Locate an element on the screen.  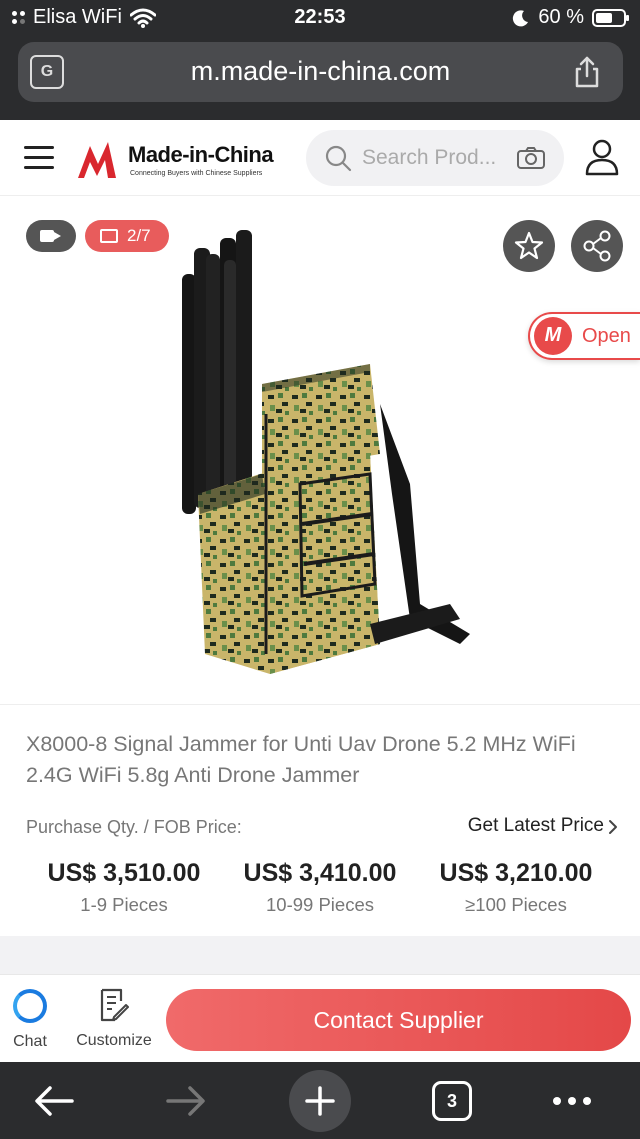
search-icon is located at coordinates (338, 158).